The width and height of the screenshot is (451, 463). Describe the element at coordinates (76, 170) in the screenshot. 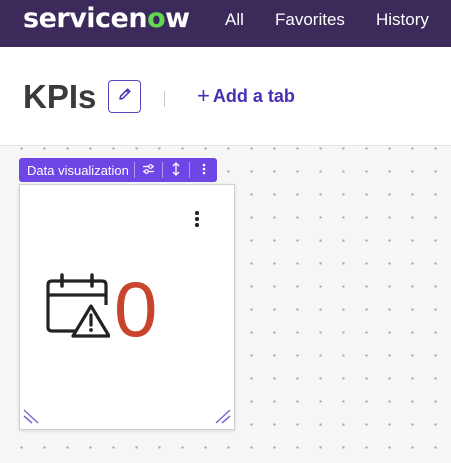

I see `widget-type-label: Data visualization` at that location.